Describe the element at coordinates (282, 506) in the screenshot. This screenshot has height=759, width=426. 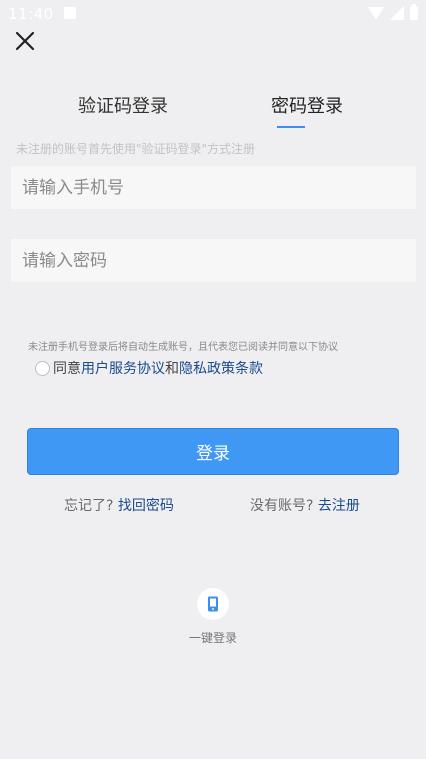
I see `register-text: 没有账号?` at that location.